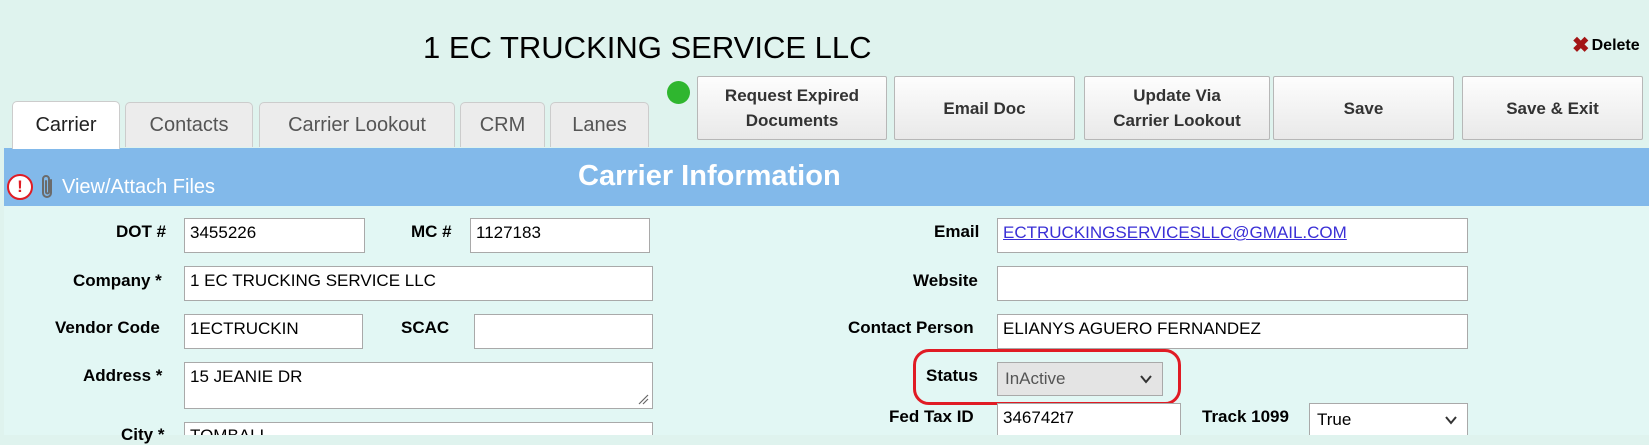  I want to click on contact-person-label: Contact Person, so click(911, 327).